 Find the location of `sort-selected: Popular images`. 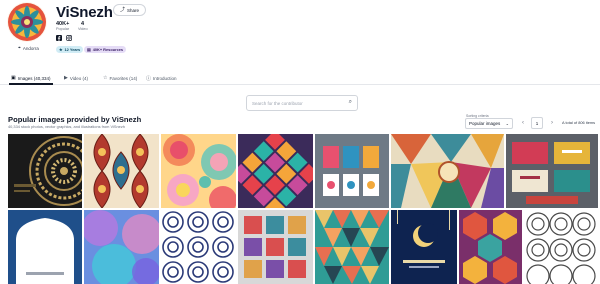

sort-selected: Popular images is located at coordinates (485, 123).